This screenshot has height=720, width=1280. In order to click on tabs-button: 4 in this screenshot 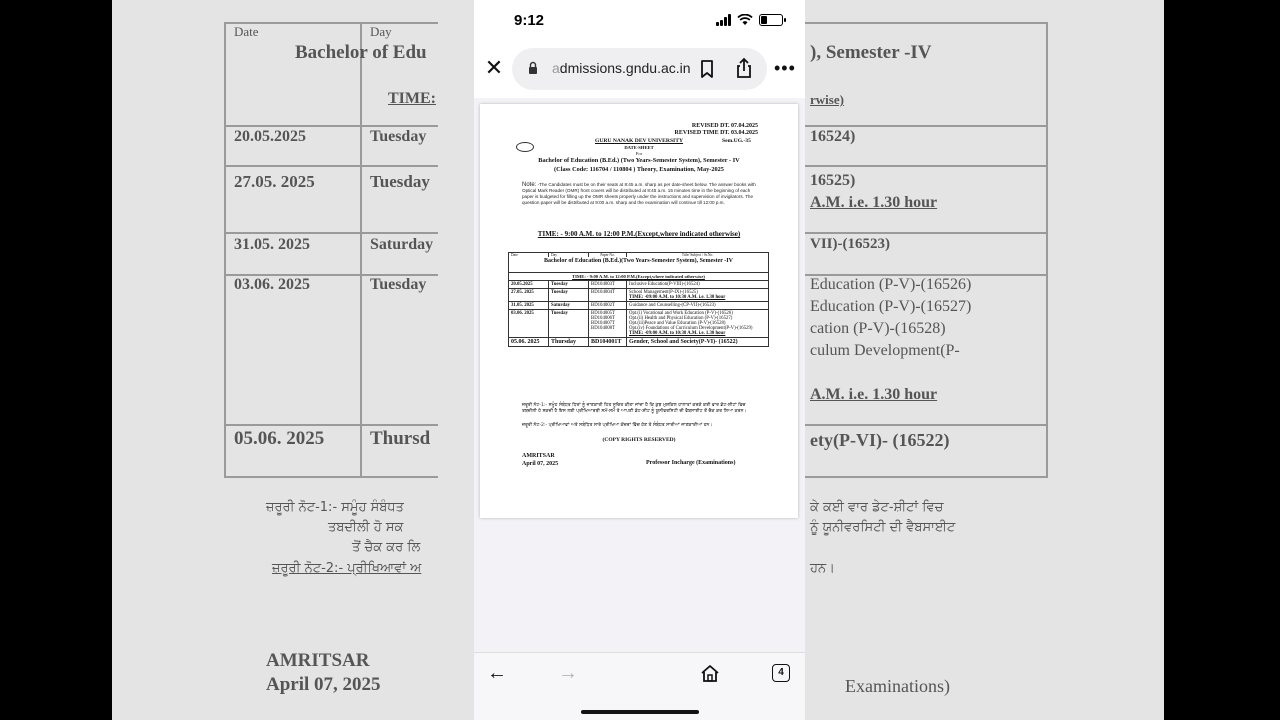, I will do `click(781, 673)`.